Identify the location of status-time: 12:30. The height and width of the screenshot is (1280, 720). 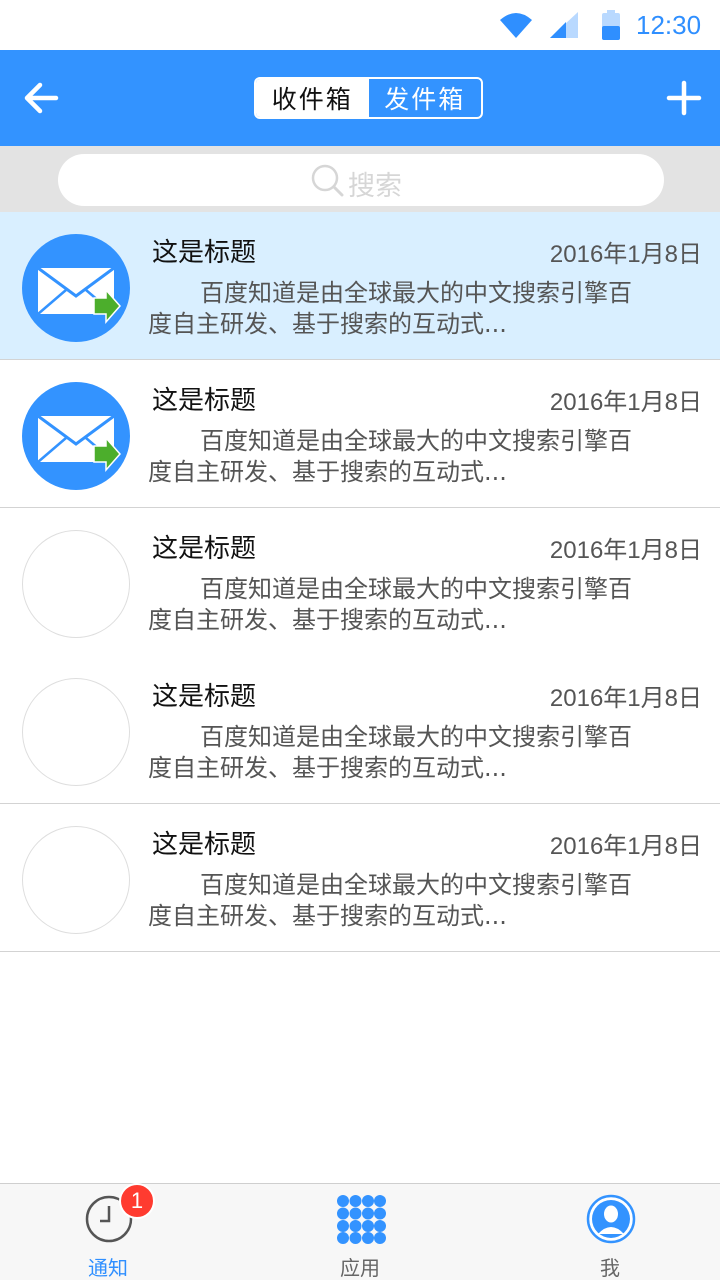
(669, 25).